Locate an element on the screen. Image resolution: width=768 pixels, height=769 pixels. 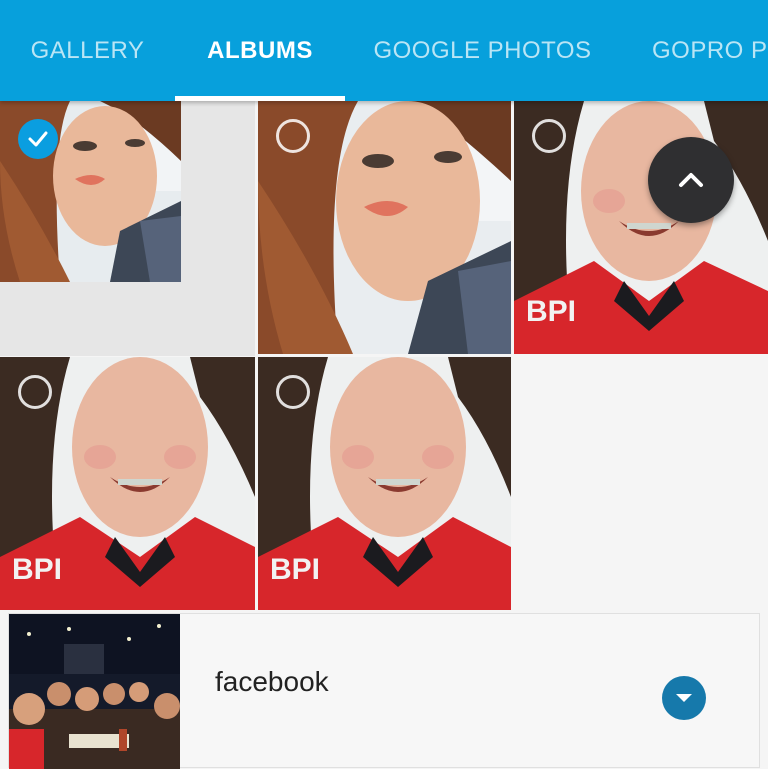
active-tab-indicator is located at coordinates (260, 98).